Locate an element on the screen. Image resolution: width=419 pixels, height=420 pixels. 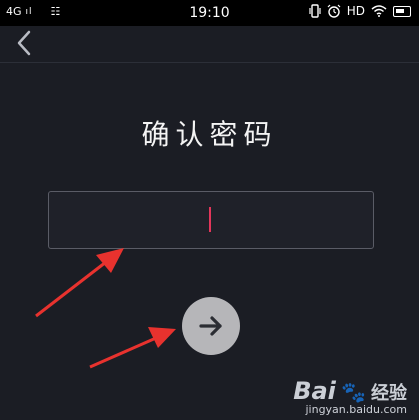
wifi-icon is located at coordinates (379, 11).